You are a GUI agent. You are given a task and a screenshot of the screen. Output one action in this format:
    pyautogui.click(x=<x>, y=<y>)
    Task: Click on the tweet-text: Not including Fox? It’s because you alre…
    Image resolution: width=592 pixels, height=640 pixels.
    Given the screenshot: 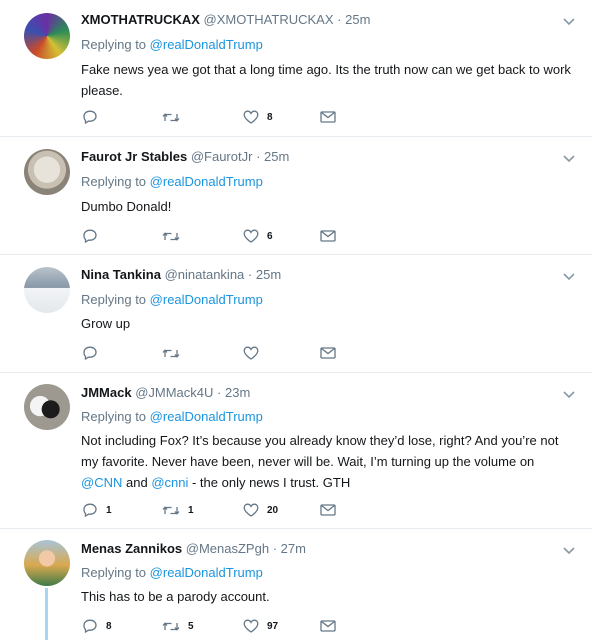 What is the action you would take?
    pyautogui.click(x=326, y=461)
    